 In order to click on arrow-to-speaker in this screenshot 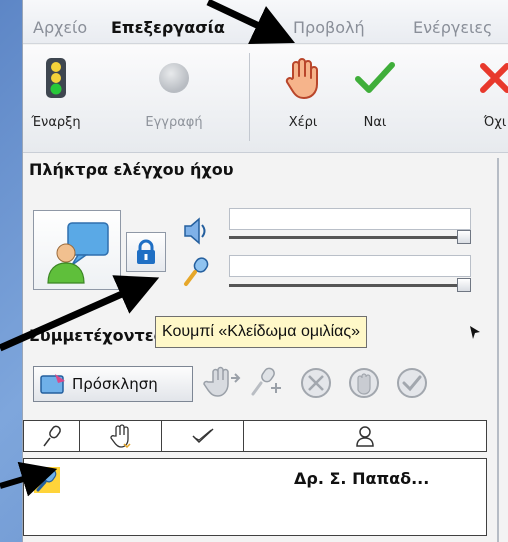, I will do `click(29, 479)`.